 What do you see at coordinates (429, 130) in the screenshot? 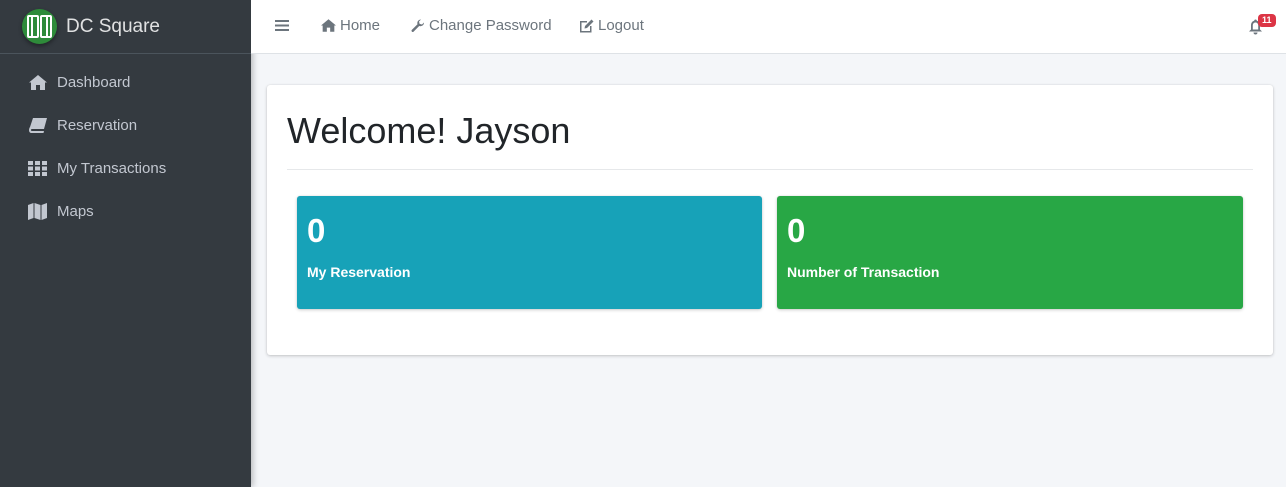
I see `page-title: Welcome! Jayson` at bounding box center [429, 130].